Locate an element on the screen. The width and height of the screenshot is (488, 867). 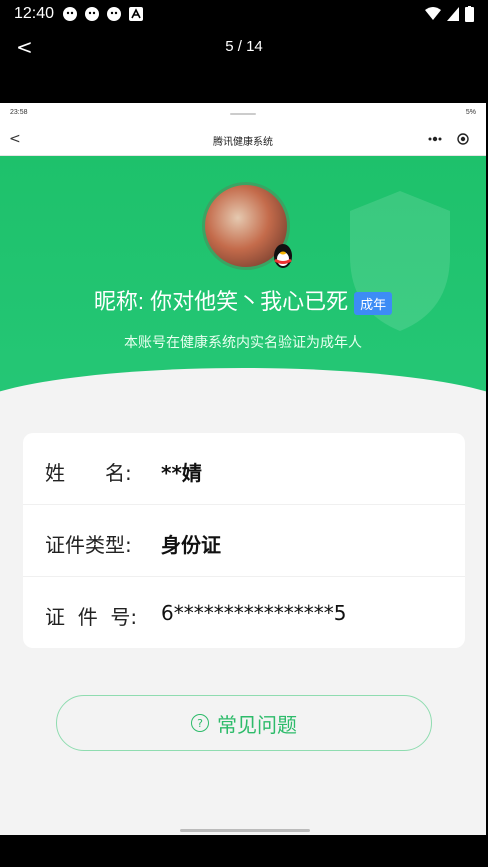
drag-handle is located at coordinates (243, 114).